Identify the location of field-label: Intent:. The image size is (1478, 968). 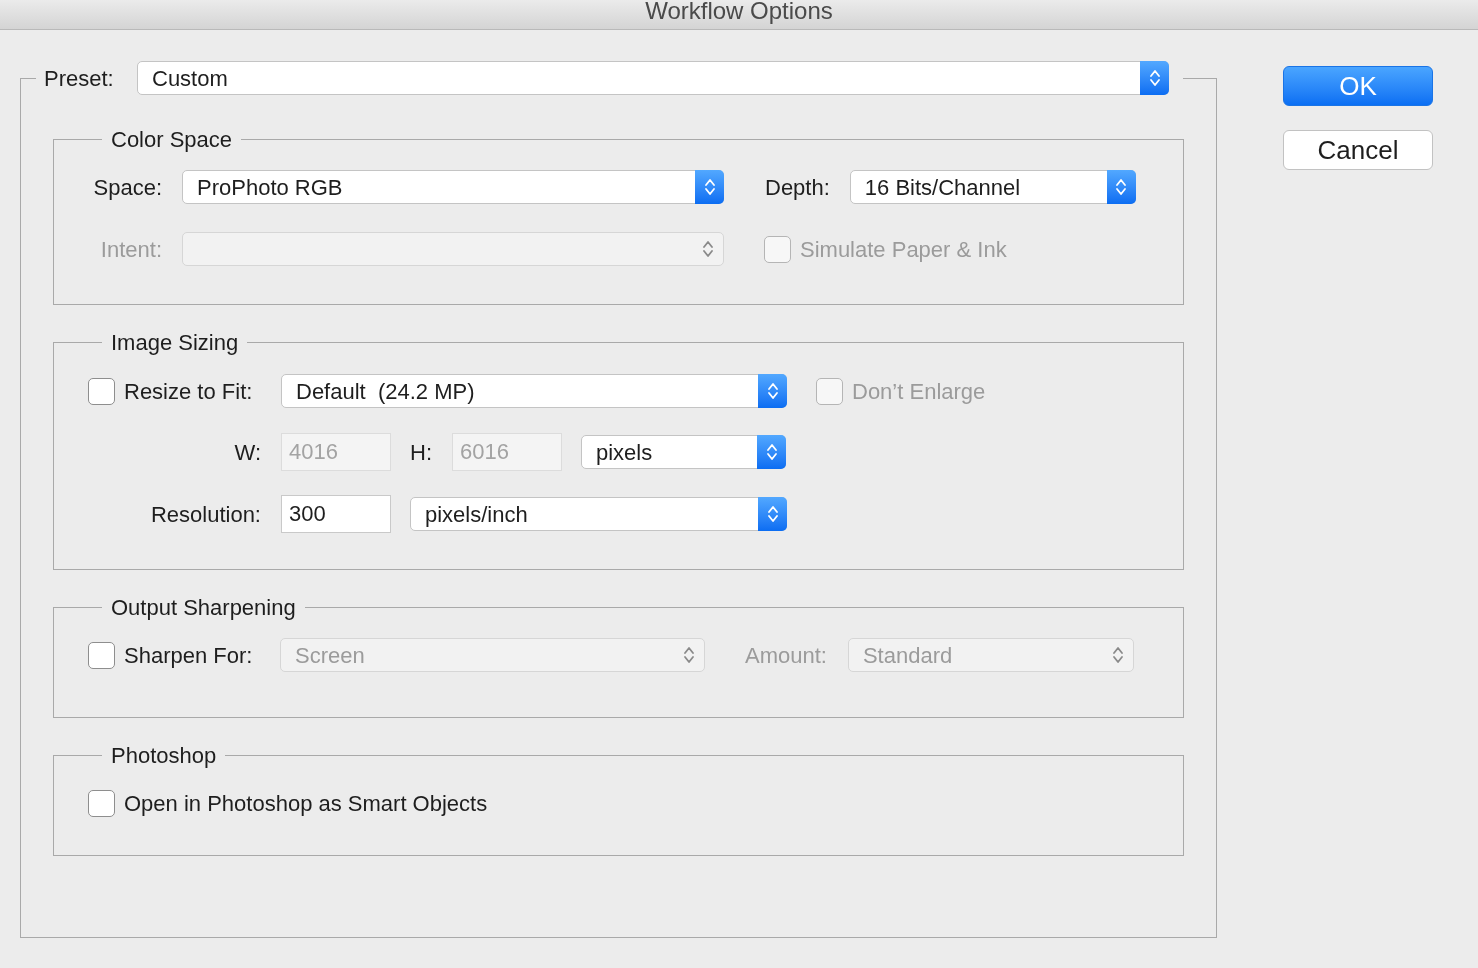
(130, 249).